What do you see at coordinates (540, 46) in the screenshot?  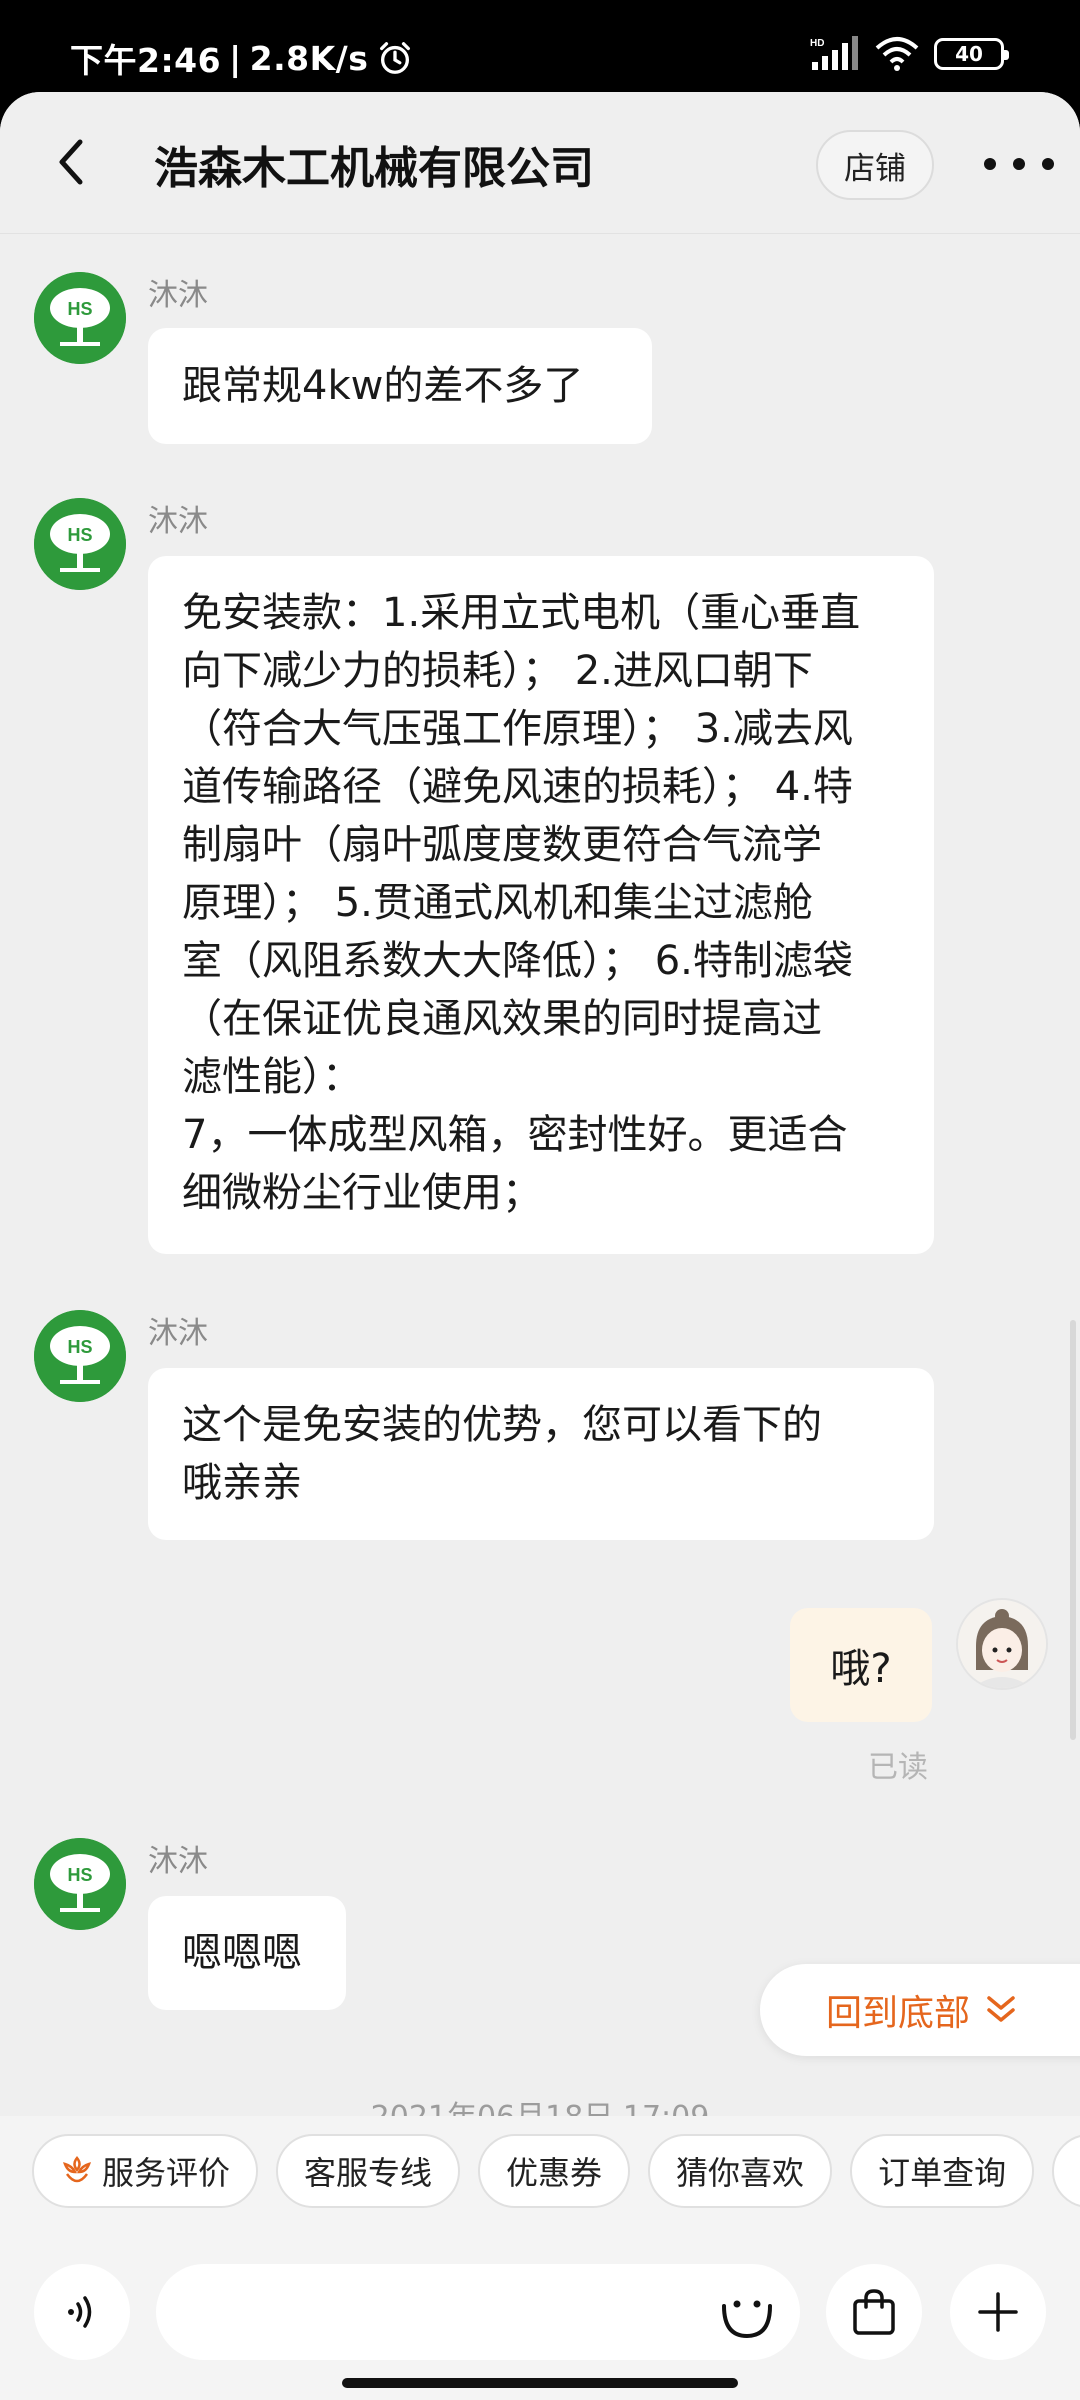 I see `status-bar: 下午2:46 | 2.8K/s HD 40` at bounding box center [540, 46].